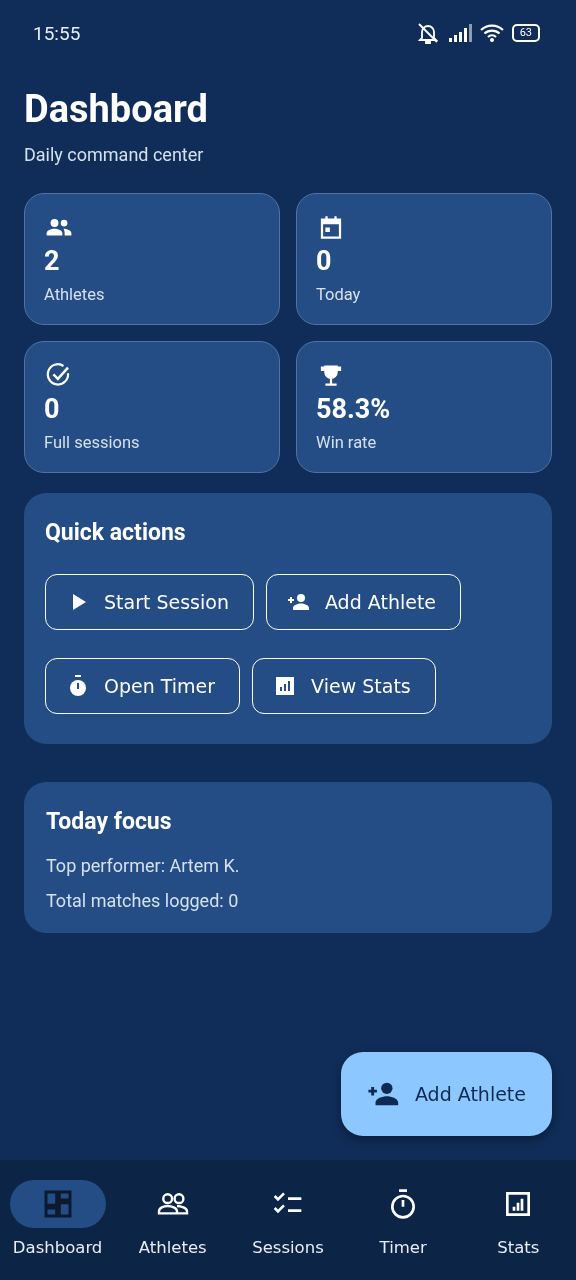 The image size is (576, 1280). What do you see at coordinates (92, 442) in the screenshot?
I see `stat-label: Full sessions` at bounding box center [92, 442].